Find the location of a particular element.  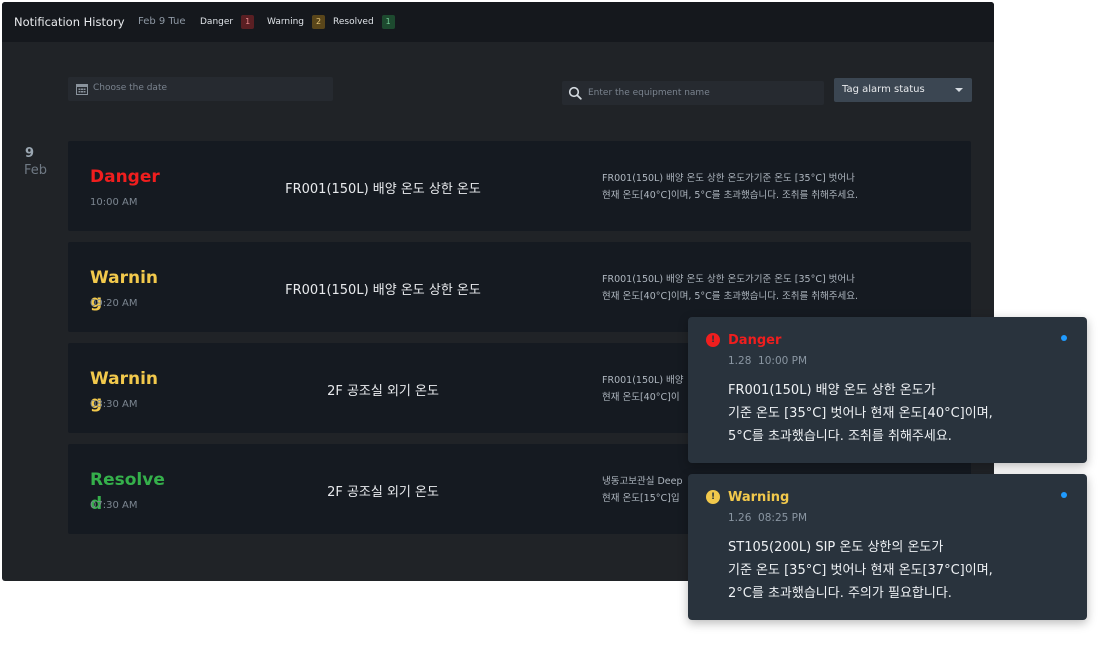

tag-alarm-status-value: Tag alarm status is located at coordinates (883, 89).